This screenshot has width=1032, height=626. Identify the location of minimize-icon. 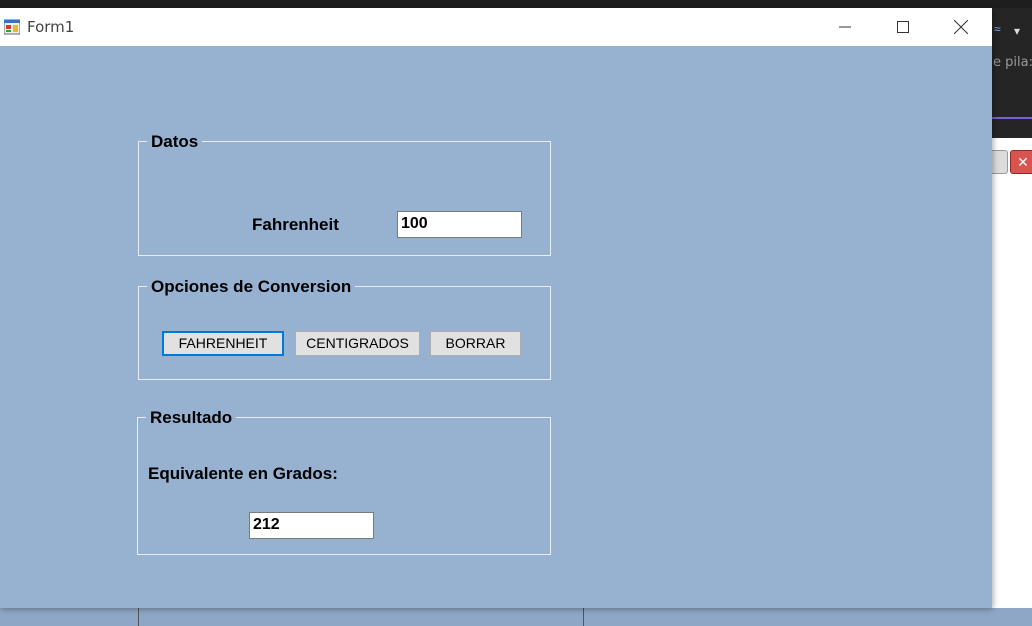
(845, 27).